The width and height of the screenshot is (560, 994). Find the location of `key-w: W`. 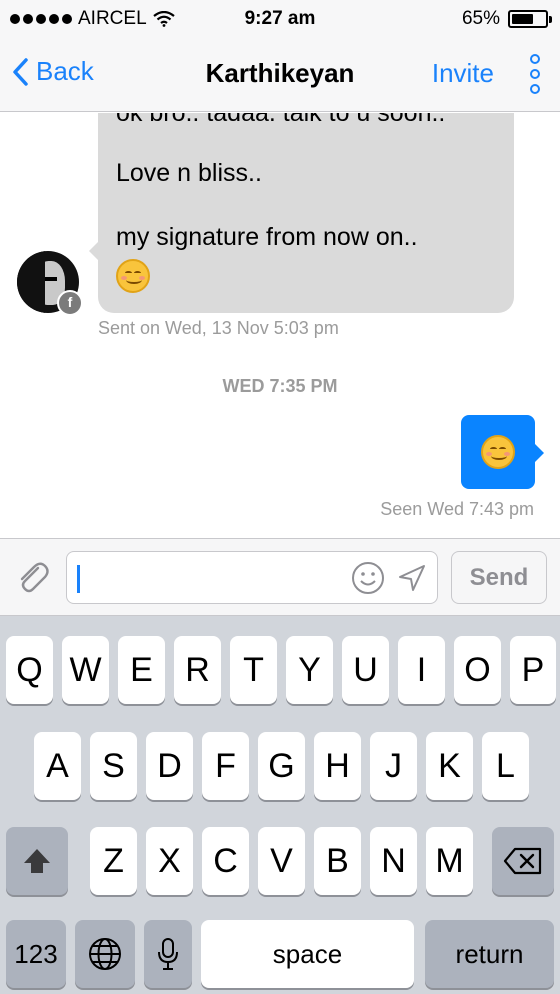

key-w: W is located at coordinates (85, 670).